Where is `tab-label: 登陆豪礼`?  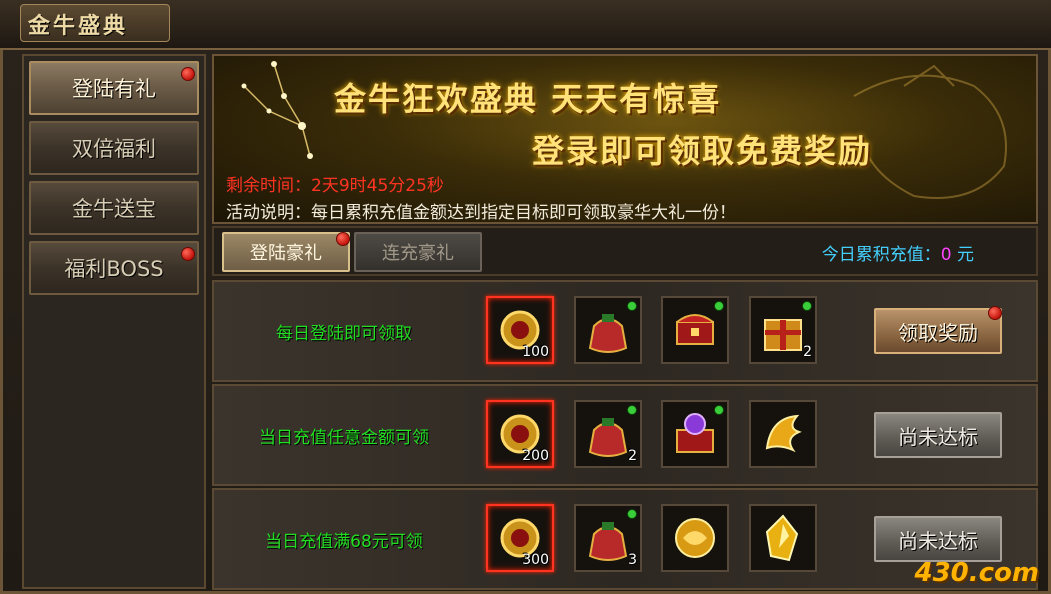 tab-label: 登陆豪礼 is located at coordinates (286, 253).